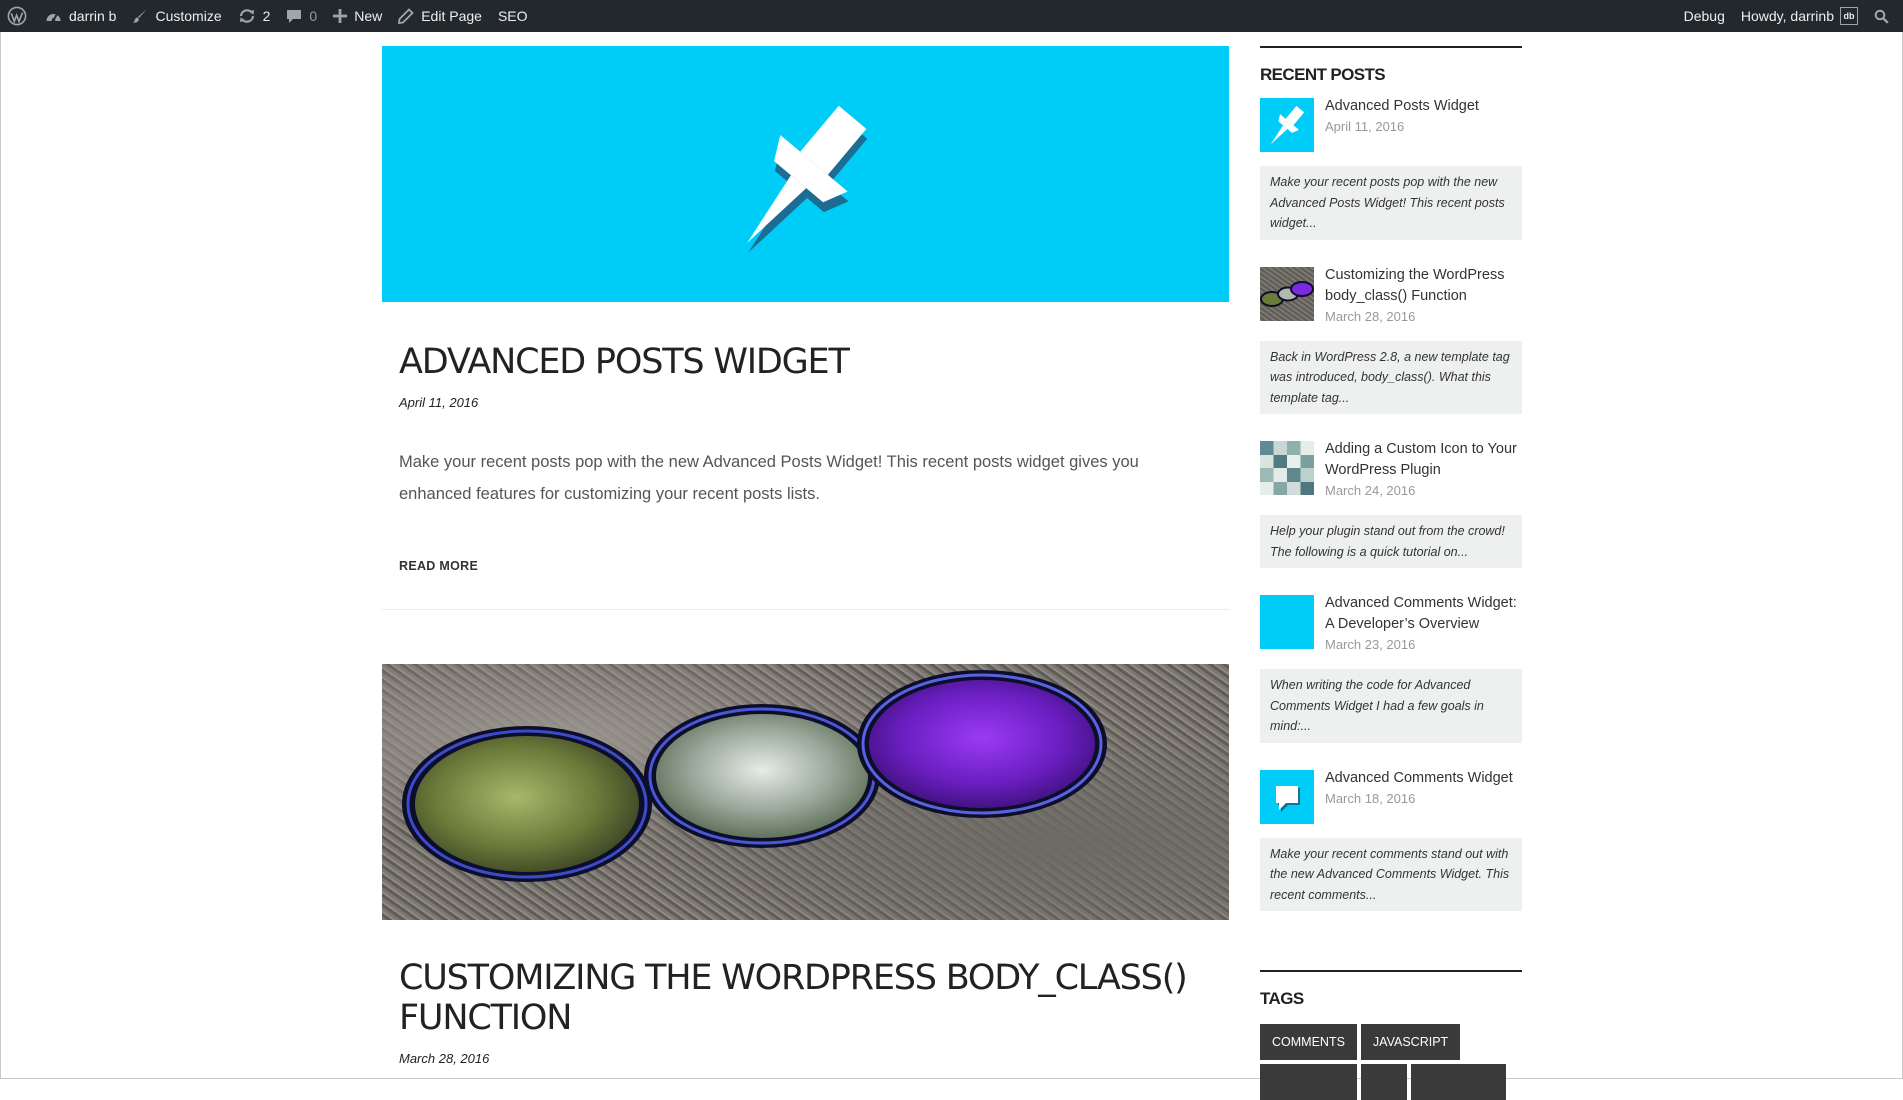 The height and width of the screenshot is (1100, 1903). I want to click on comments-link: 0, so click(301, 16).